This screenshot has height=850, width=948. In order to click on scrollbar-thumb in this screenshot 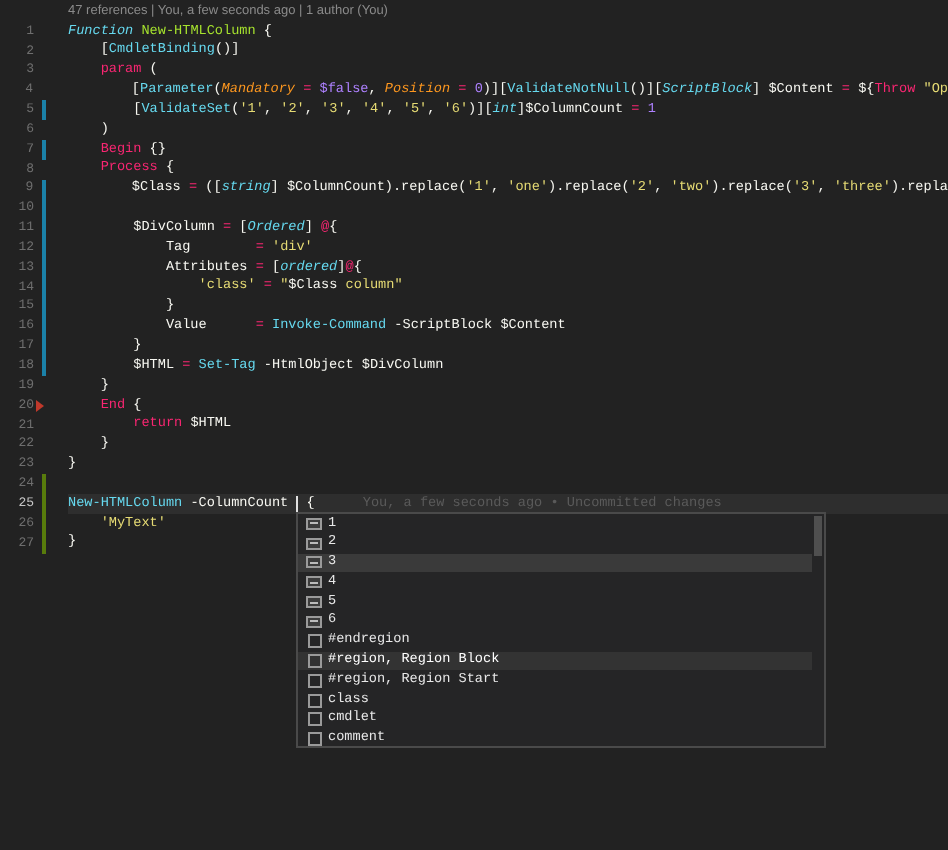, I will do `click(818, 536)`.